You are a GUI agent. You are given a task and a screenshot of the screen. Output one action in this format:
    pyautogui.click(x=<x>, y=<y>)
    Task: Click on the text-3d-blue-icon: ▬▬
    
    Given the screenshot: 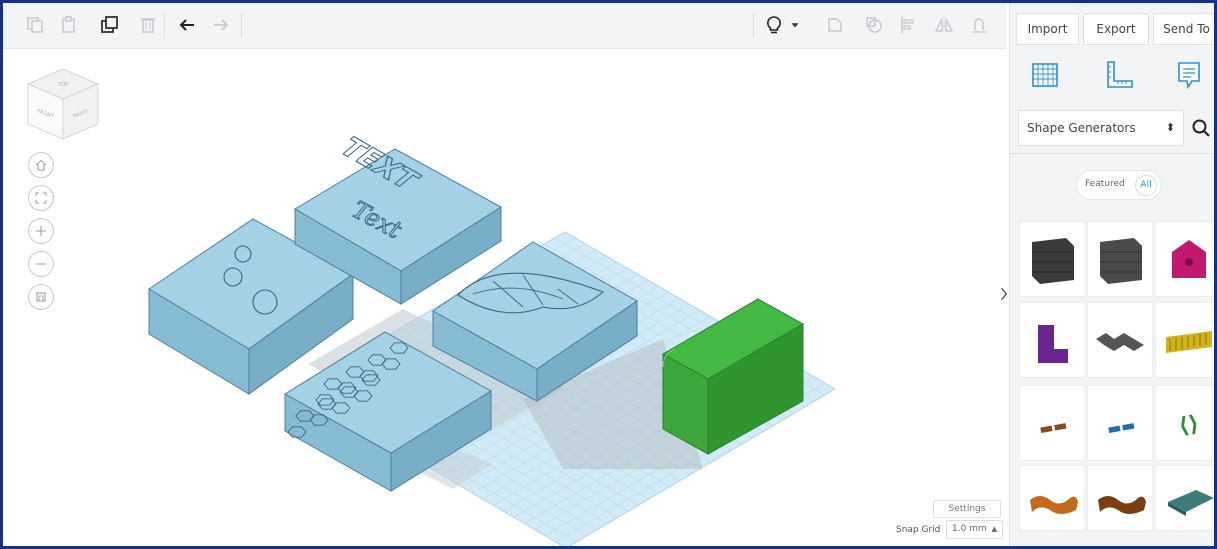 What is the action you would take?
    pyautogui.click(x=1121, y=427)
    